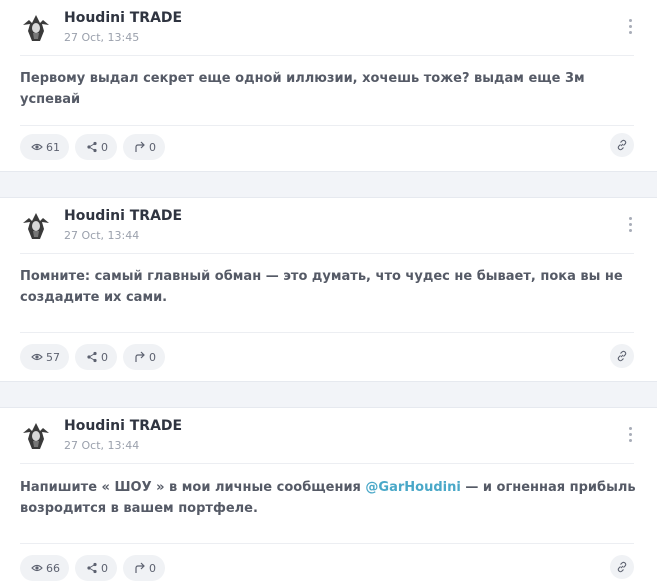 The image size is (657, 588). What do you see at coordinates (412, 487) in the screenshot?
I see `mention-link: @GarHoudini` at bounding box center [412, 487].